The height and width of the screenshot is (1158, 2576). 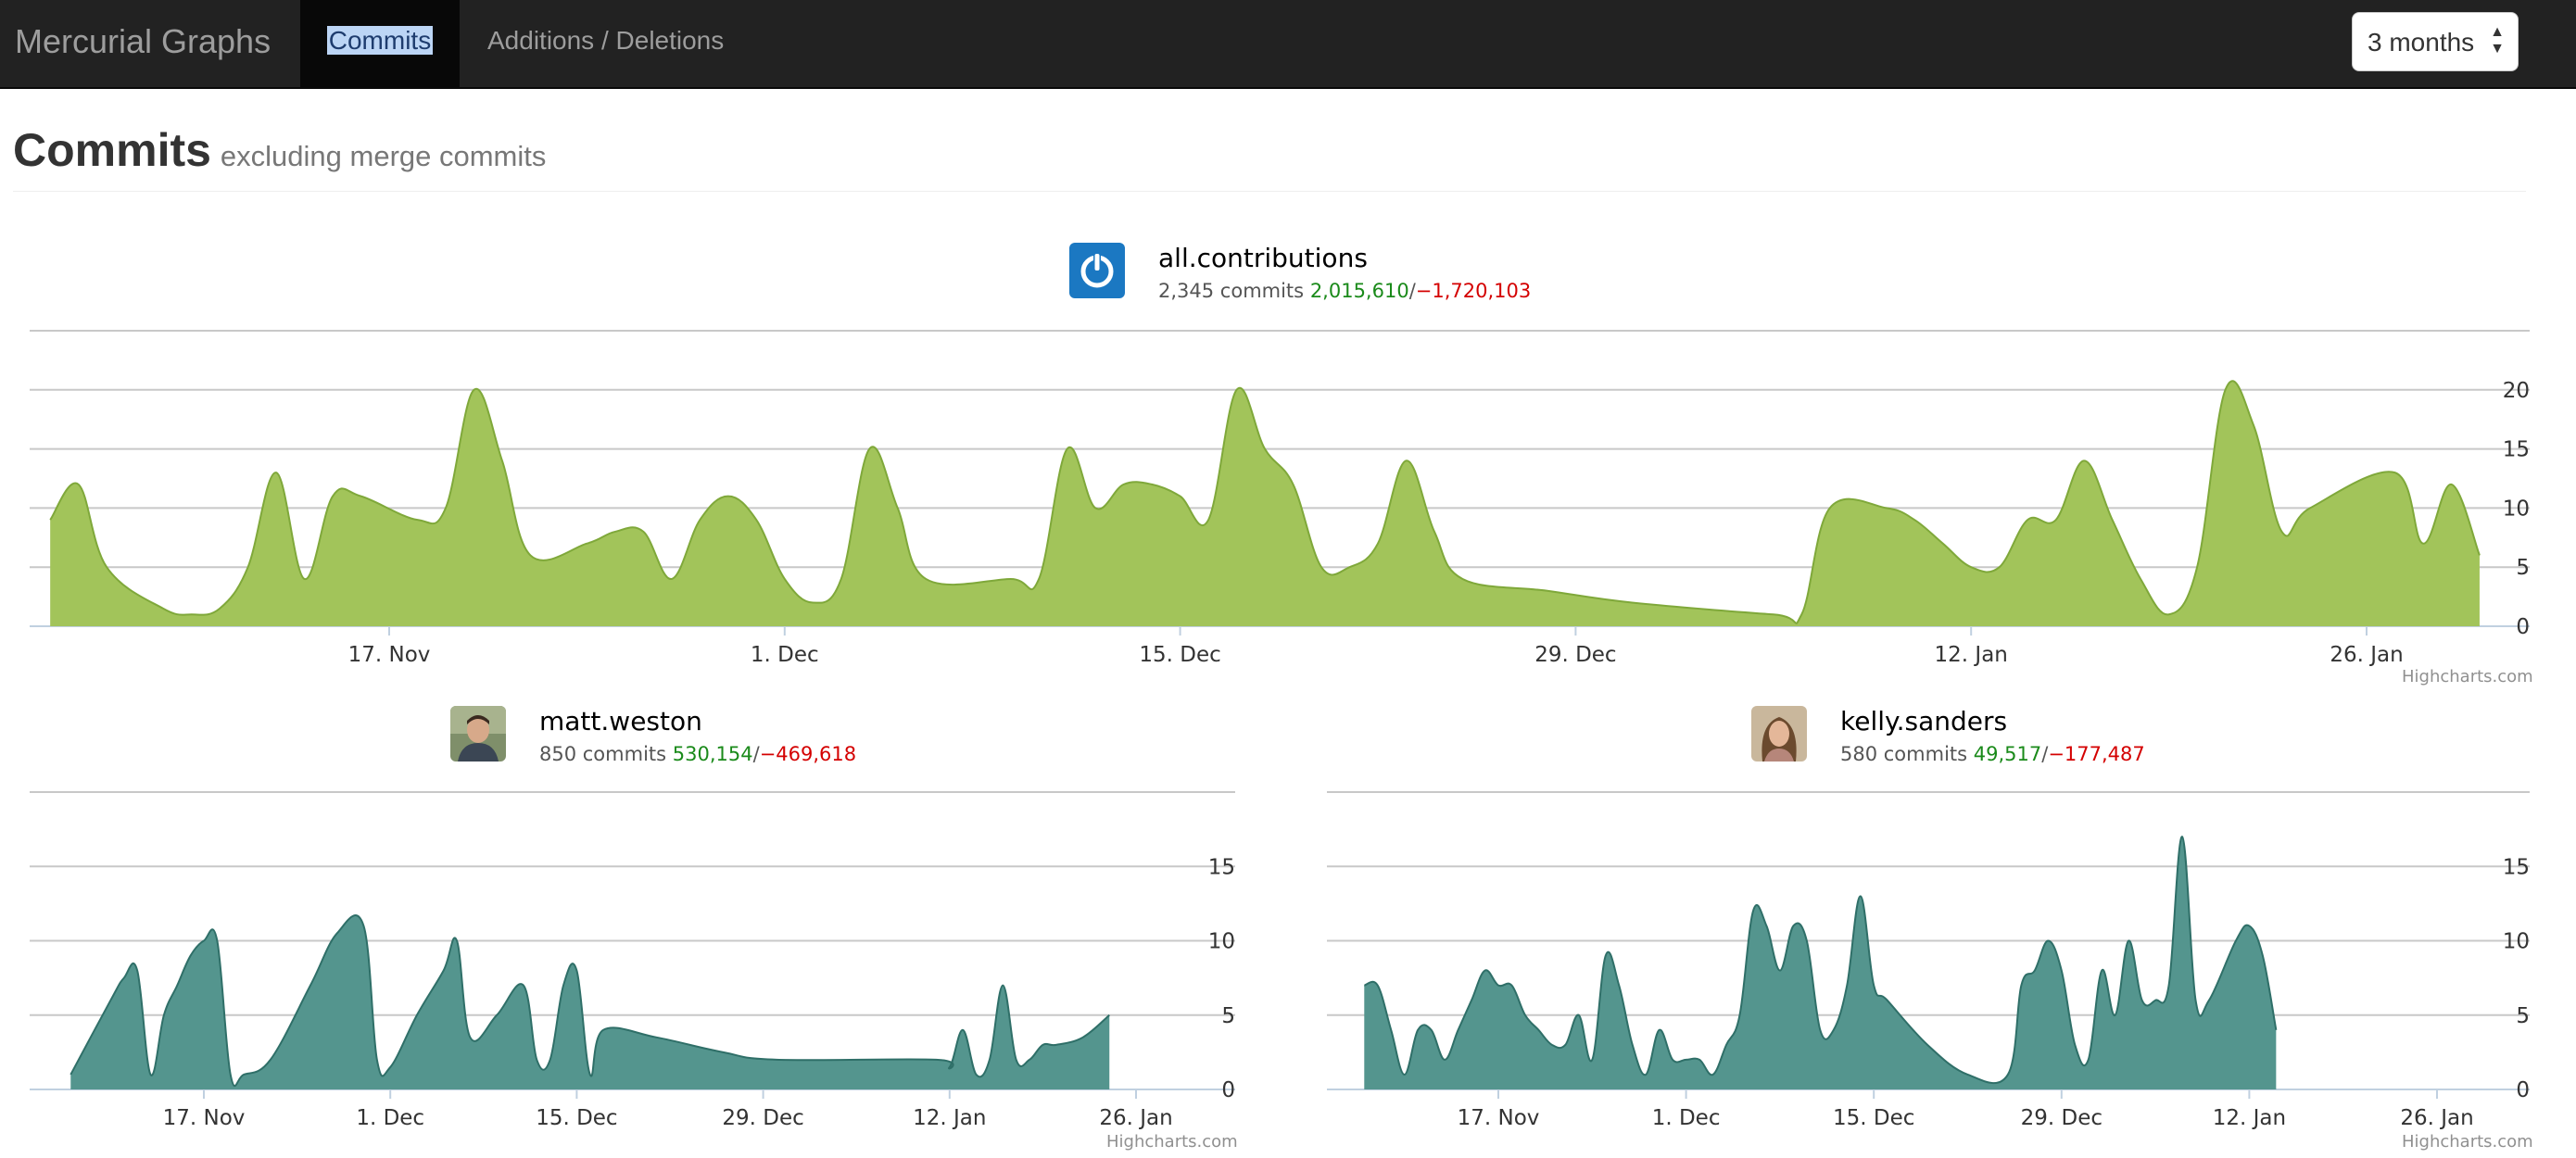 I want to click on person-name: matt.weston, so click(x=621, y=721).